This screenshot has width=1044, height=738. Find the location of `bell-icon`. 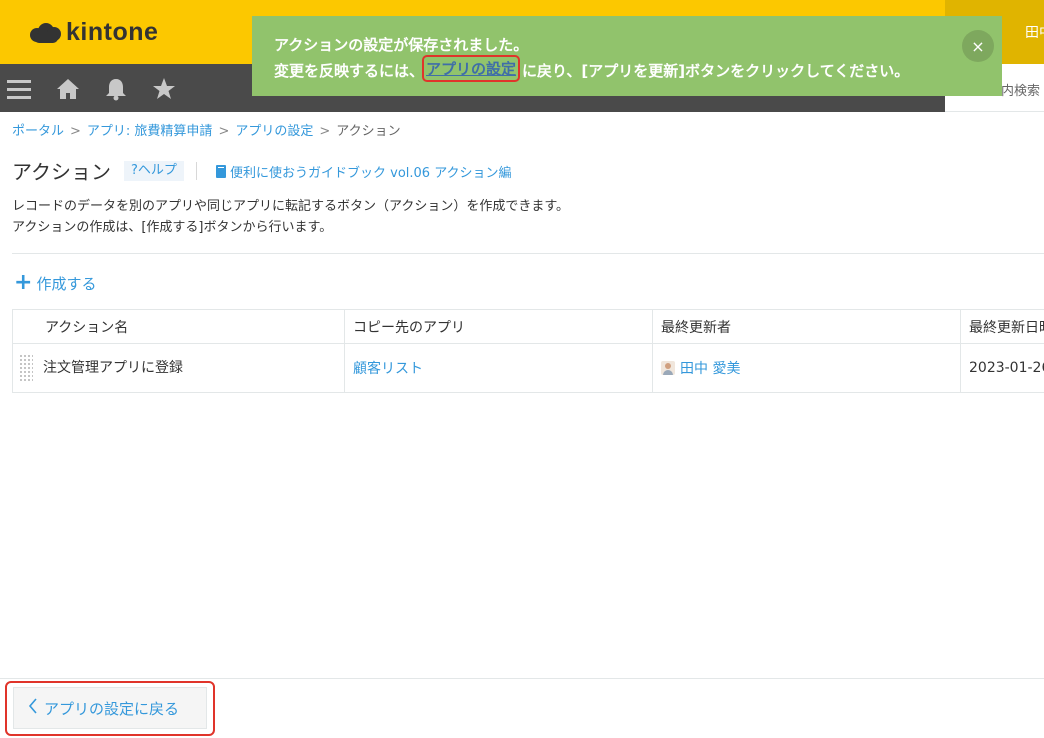

bell-icon is located at coordinates (116, 89).